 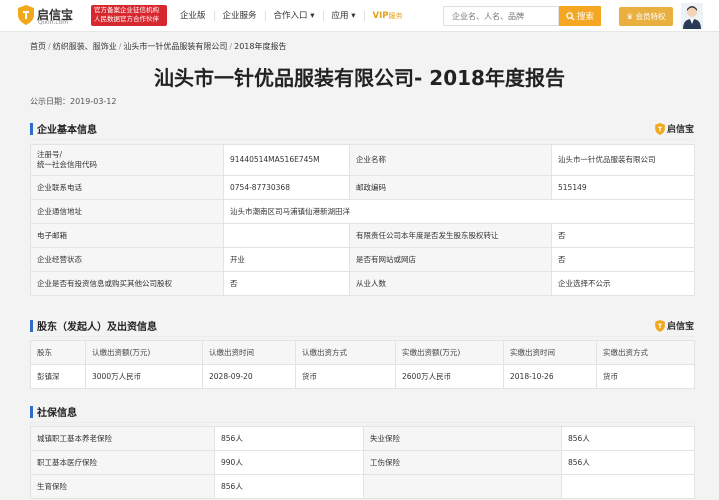 I want to click on site-logo: 启信宝 Qixin.com, so click(x=53, y=16).